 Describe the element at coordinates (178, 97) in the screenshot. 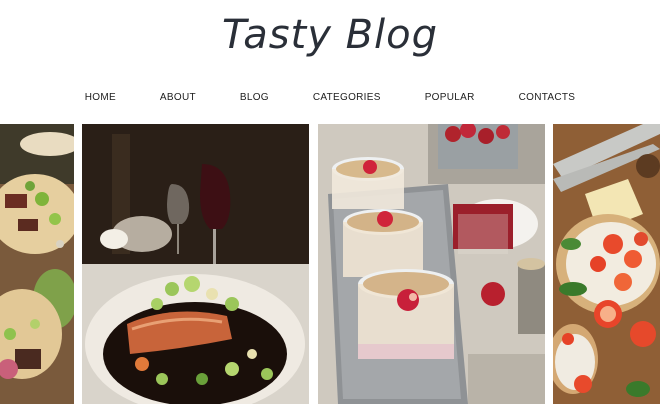

I see `nav-about: ABOUT` at that location.